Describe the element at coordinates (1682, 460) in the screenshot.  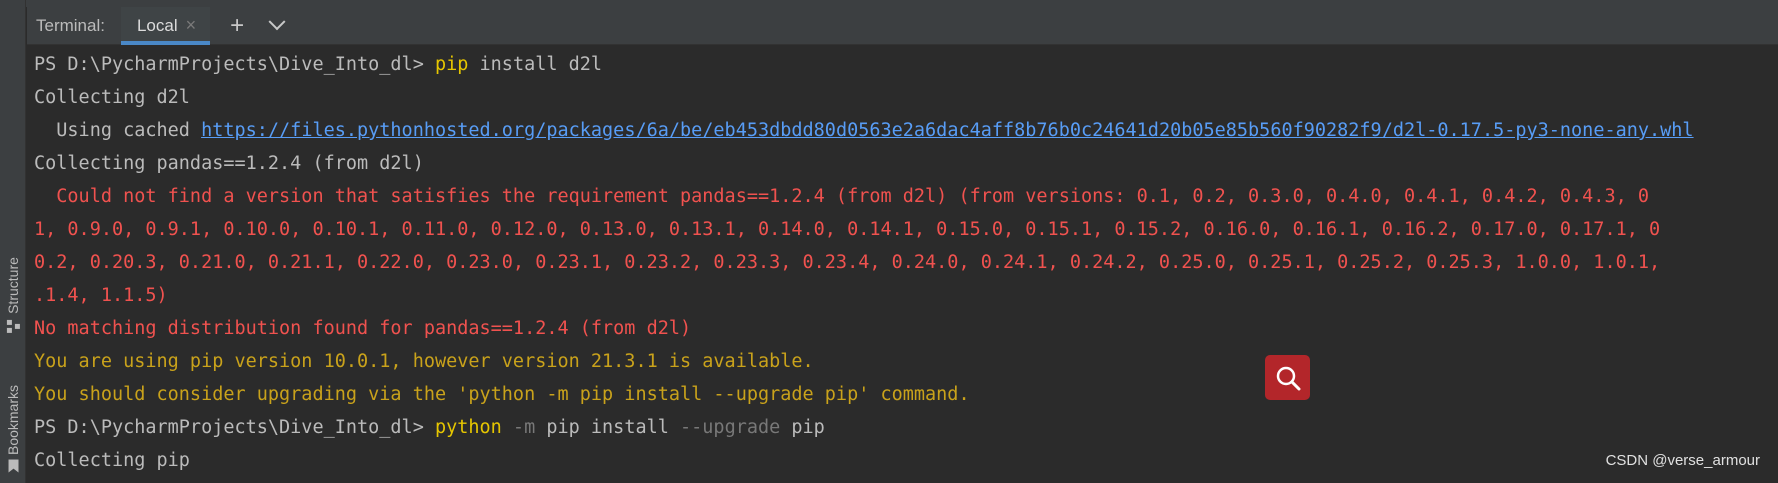
I see `watermark: CSDN @verse_armour` at that location.